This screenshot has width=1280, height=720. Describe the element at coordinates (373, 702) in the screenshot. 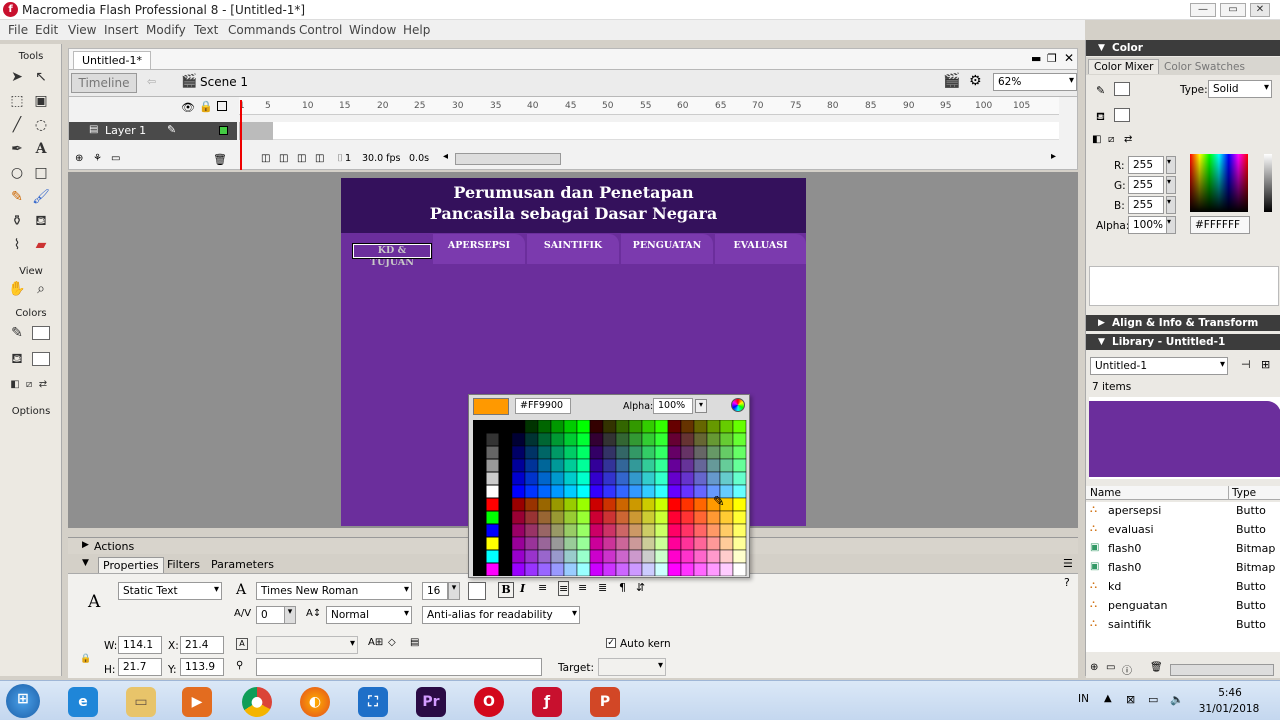

I see `screen-capture-icon: ⛶` at that location.